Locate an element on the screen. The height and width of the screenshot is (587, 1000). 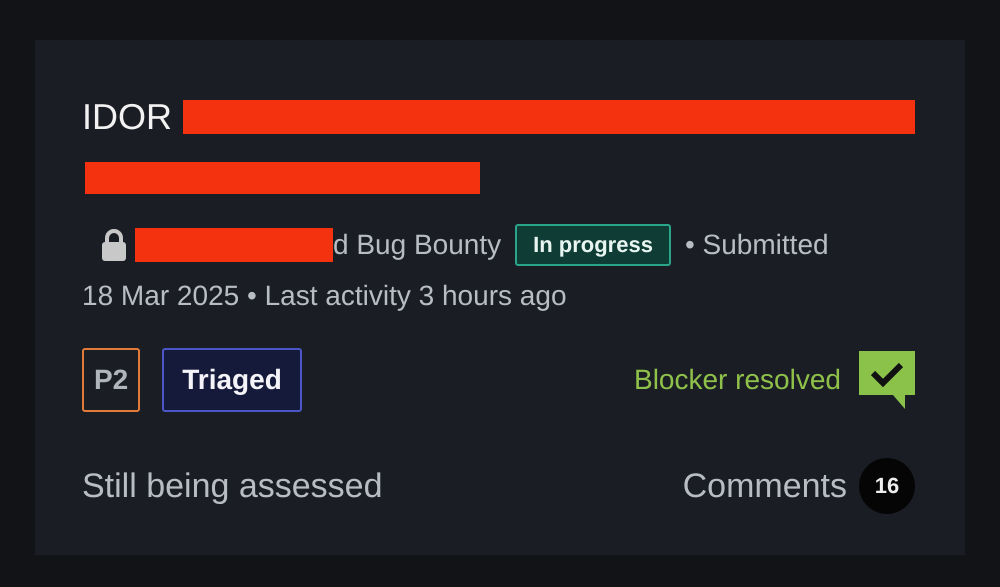
state-badge: Triaged is located at coordinates (232, 380).